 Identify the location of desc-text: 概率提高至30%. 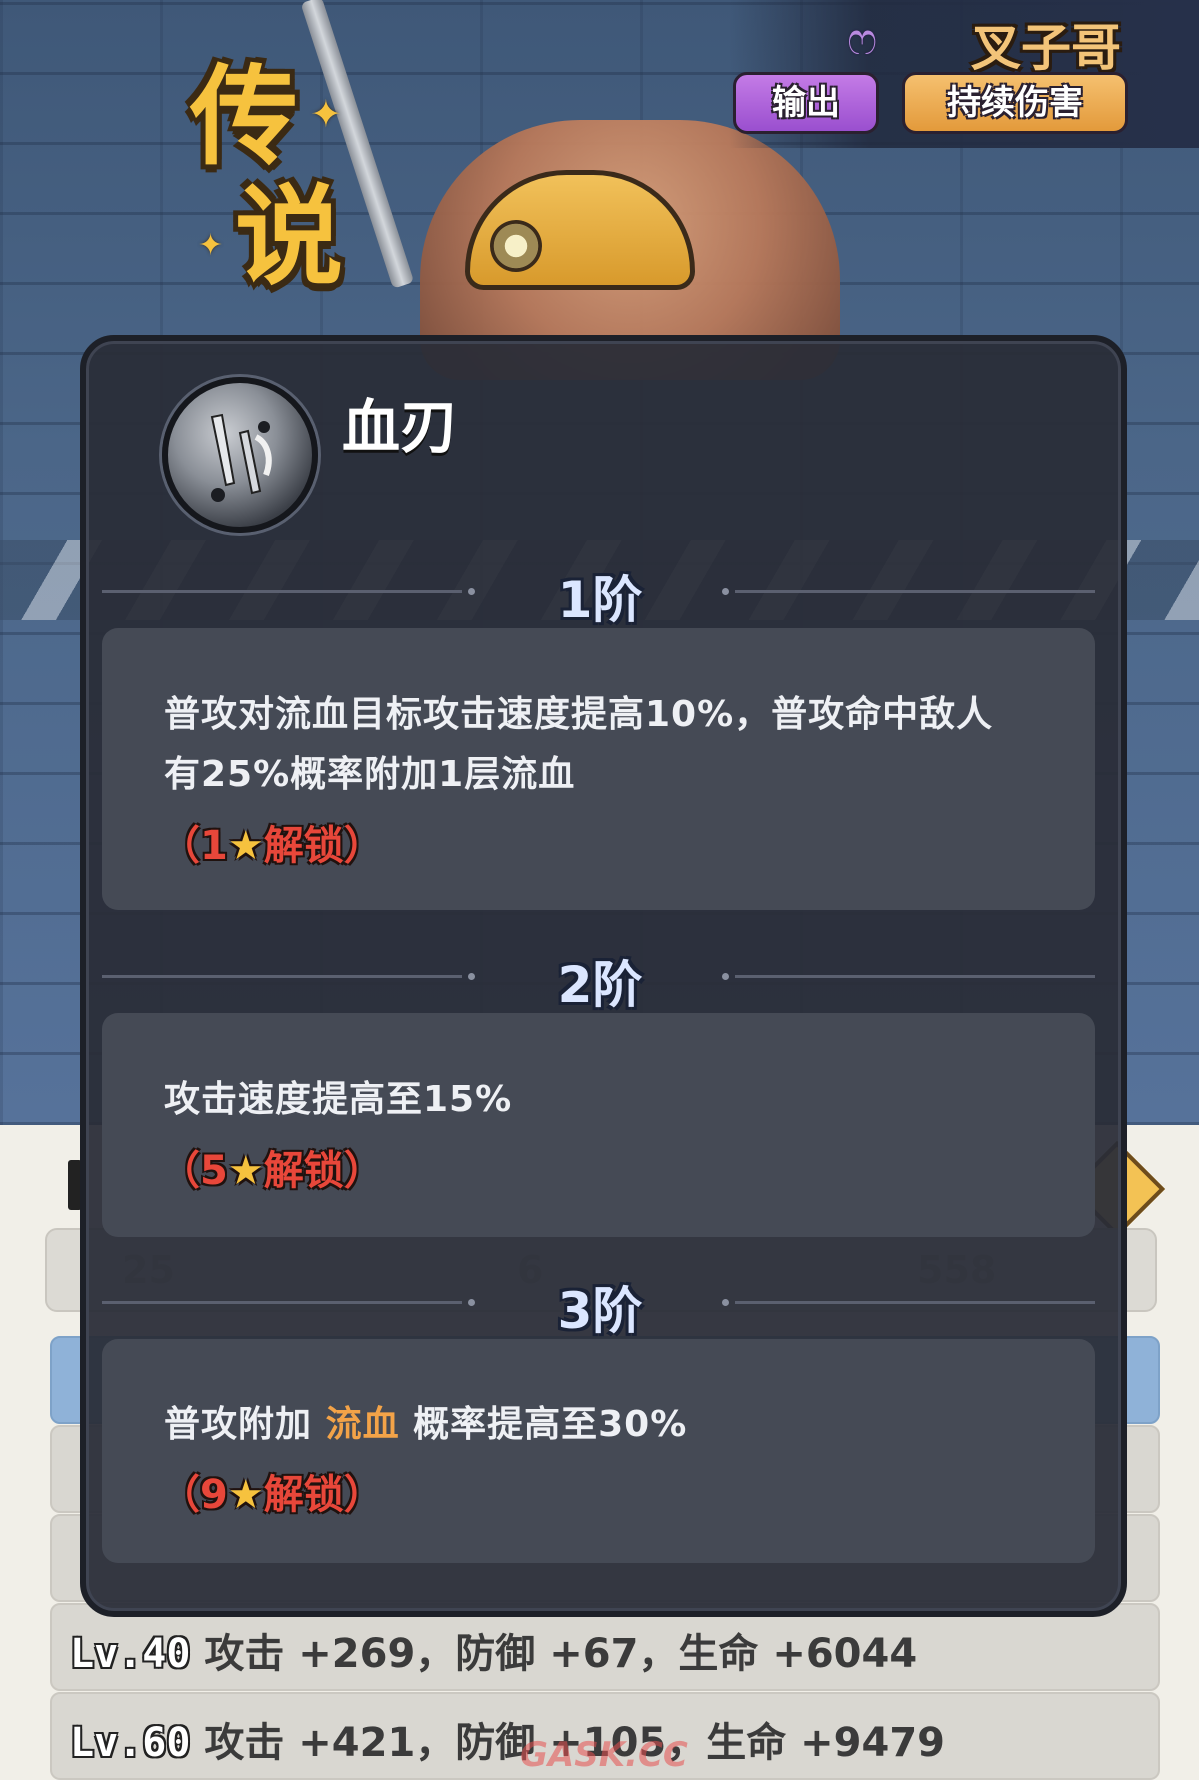
(550, 1424).